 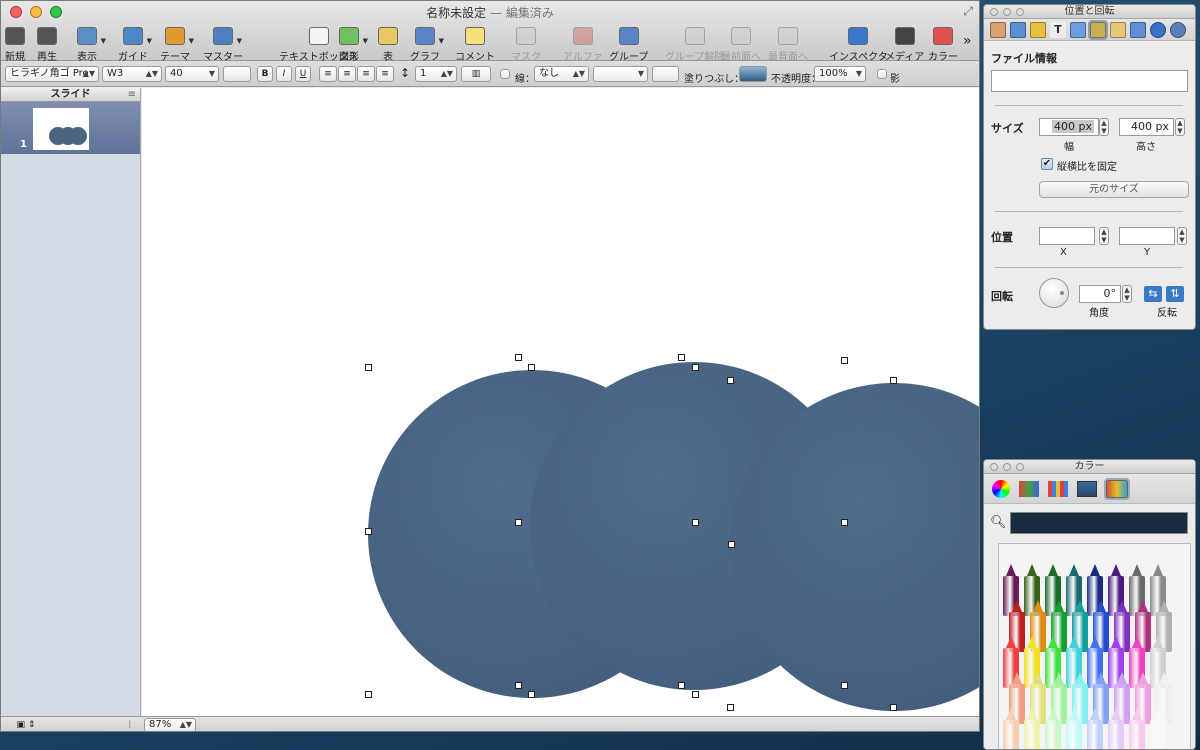 What do you see at coordinates (366, 74) in the screenshot?
I see `align-right-icon: ≡` at bounding box center [366, 74].